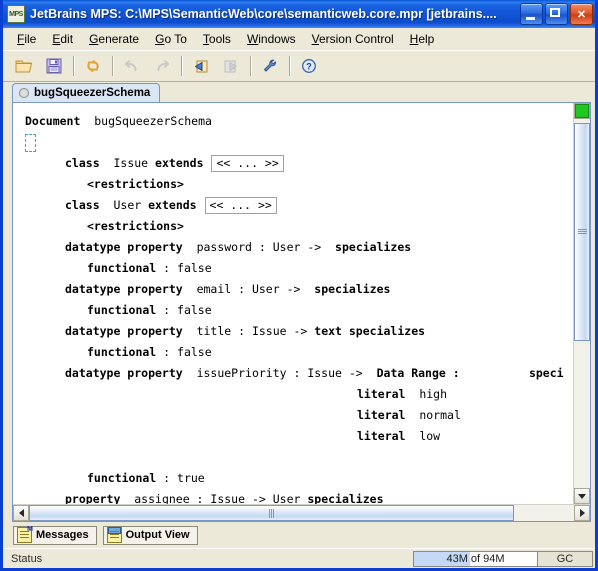 This screenshot has width=598, height=571. What do you see at coordinates (422, 39) in the screenshot?
I see `menu-item-help: Help` at bounding box center [422, 39].